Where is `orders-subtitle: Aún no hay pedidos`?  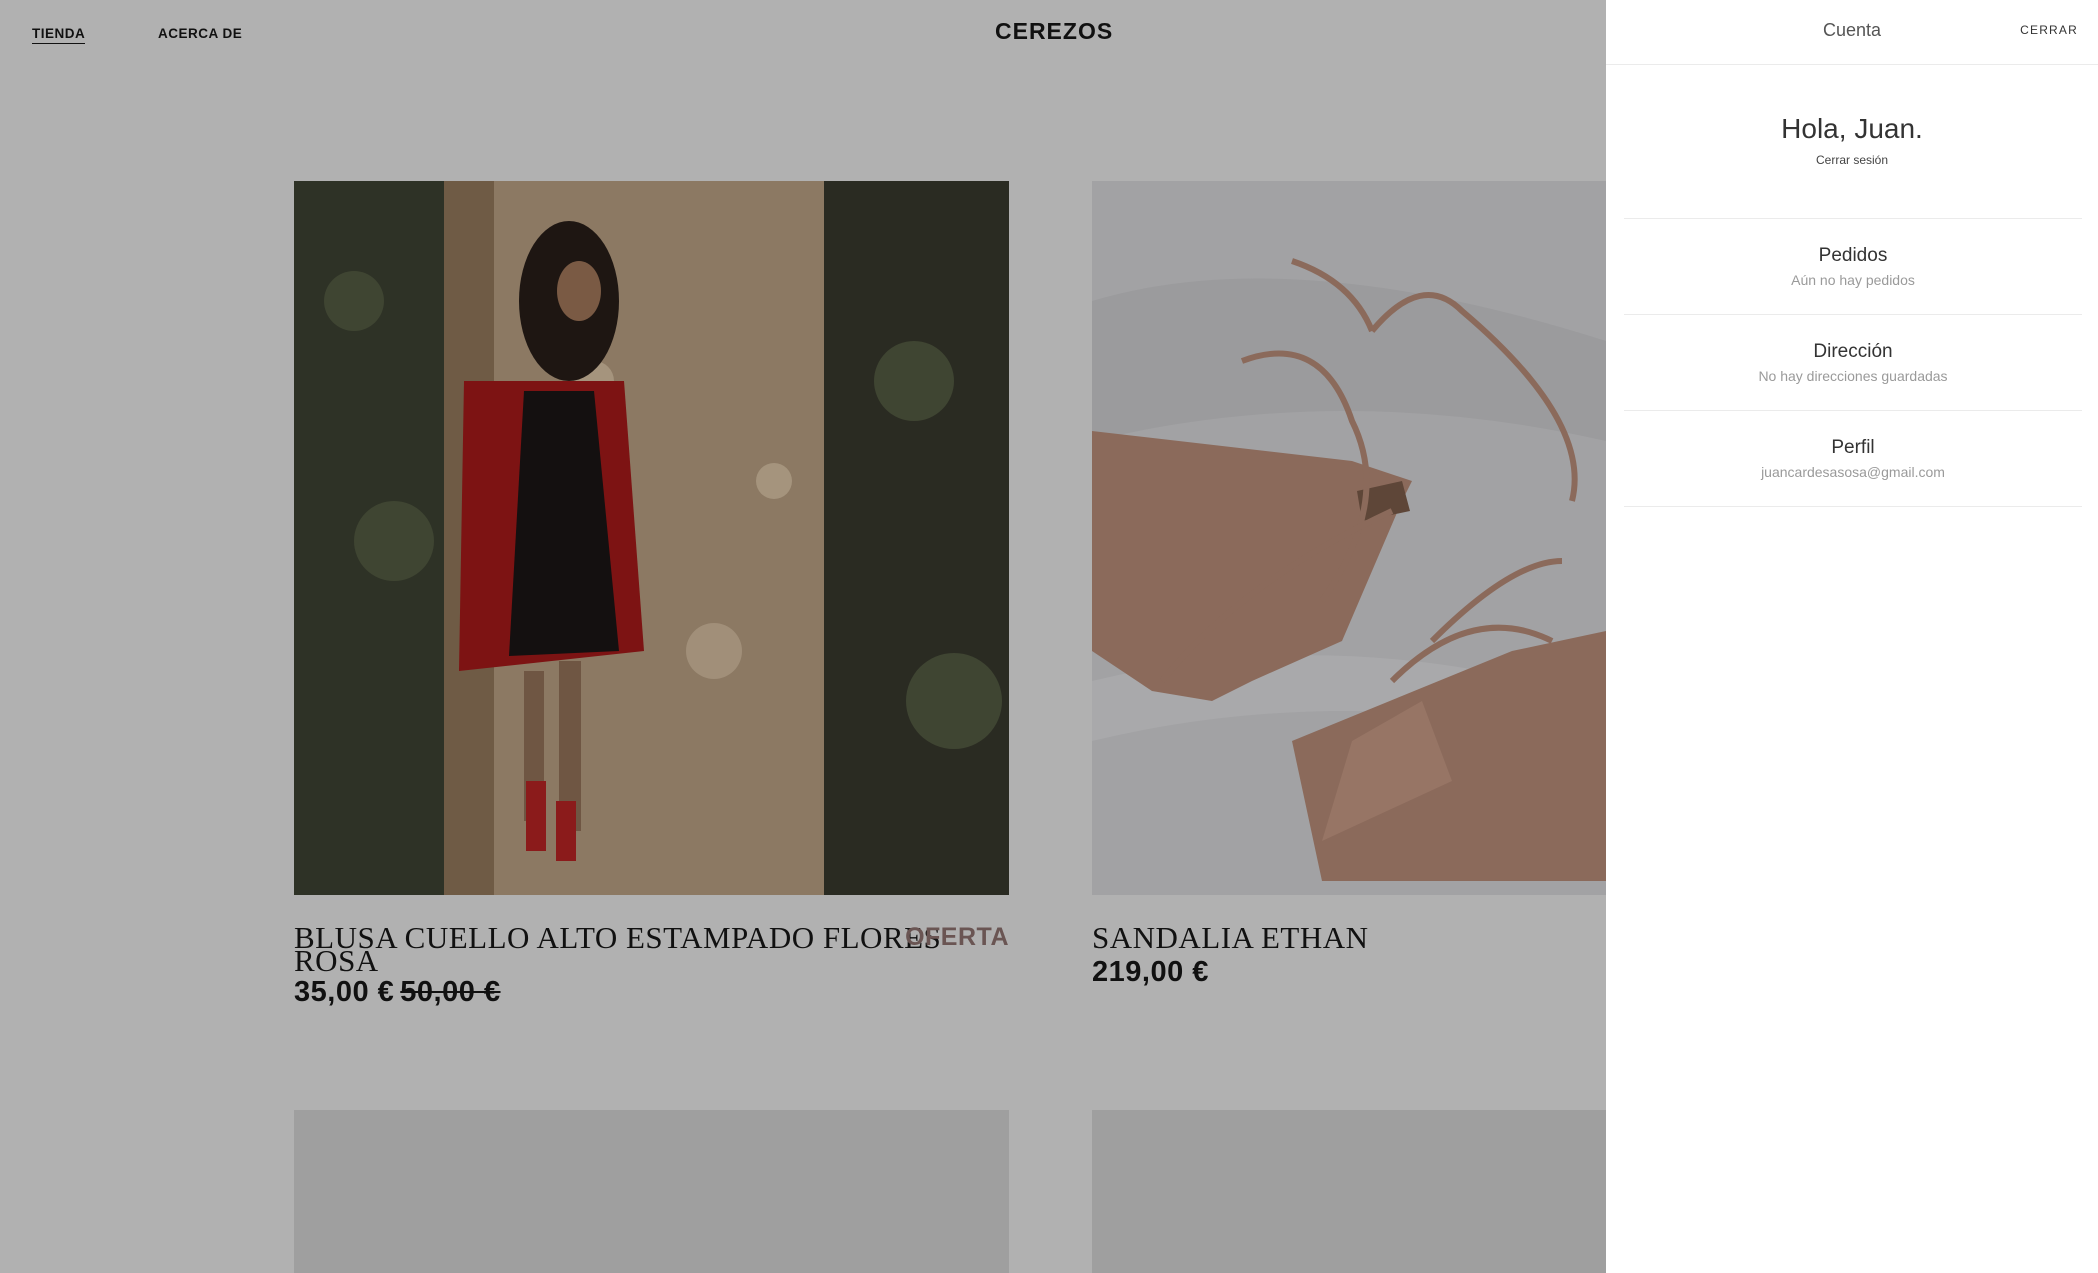
orders-subtitle: Aún no hay pedidos is located at coordinates (1853, 280).